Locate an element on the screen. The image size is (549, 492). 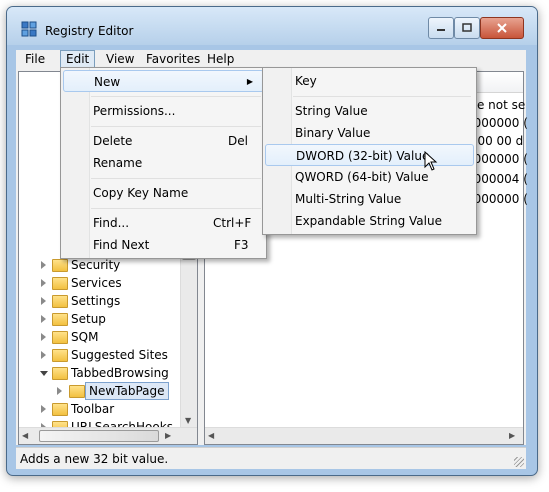
submenu-item-binary-value: Binary Value is located at coordinates (369, 133).